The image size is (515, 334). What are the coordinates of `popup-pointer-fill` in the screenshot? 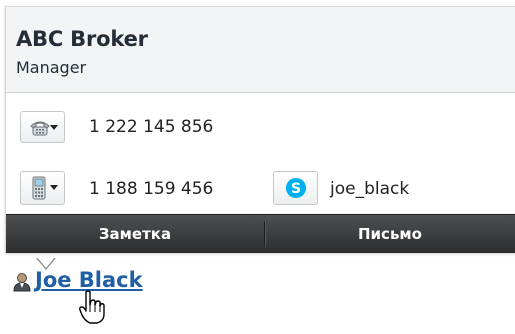 It's located at (46, 262).